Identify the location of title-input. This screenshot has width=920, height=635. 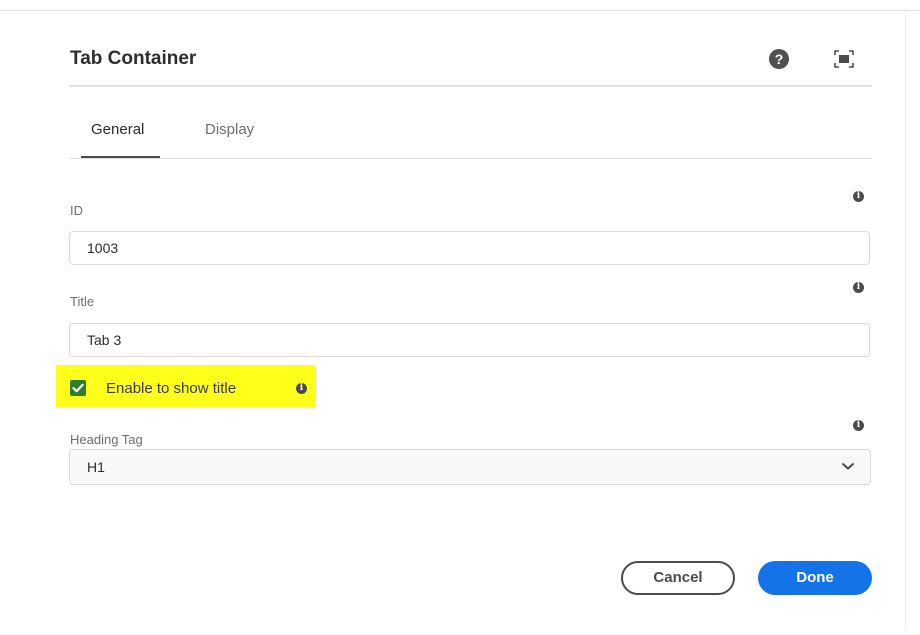
(469, 340).